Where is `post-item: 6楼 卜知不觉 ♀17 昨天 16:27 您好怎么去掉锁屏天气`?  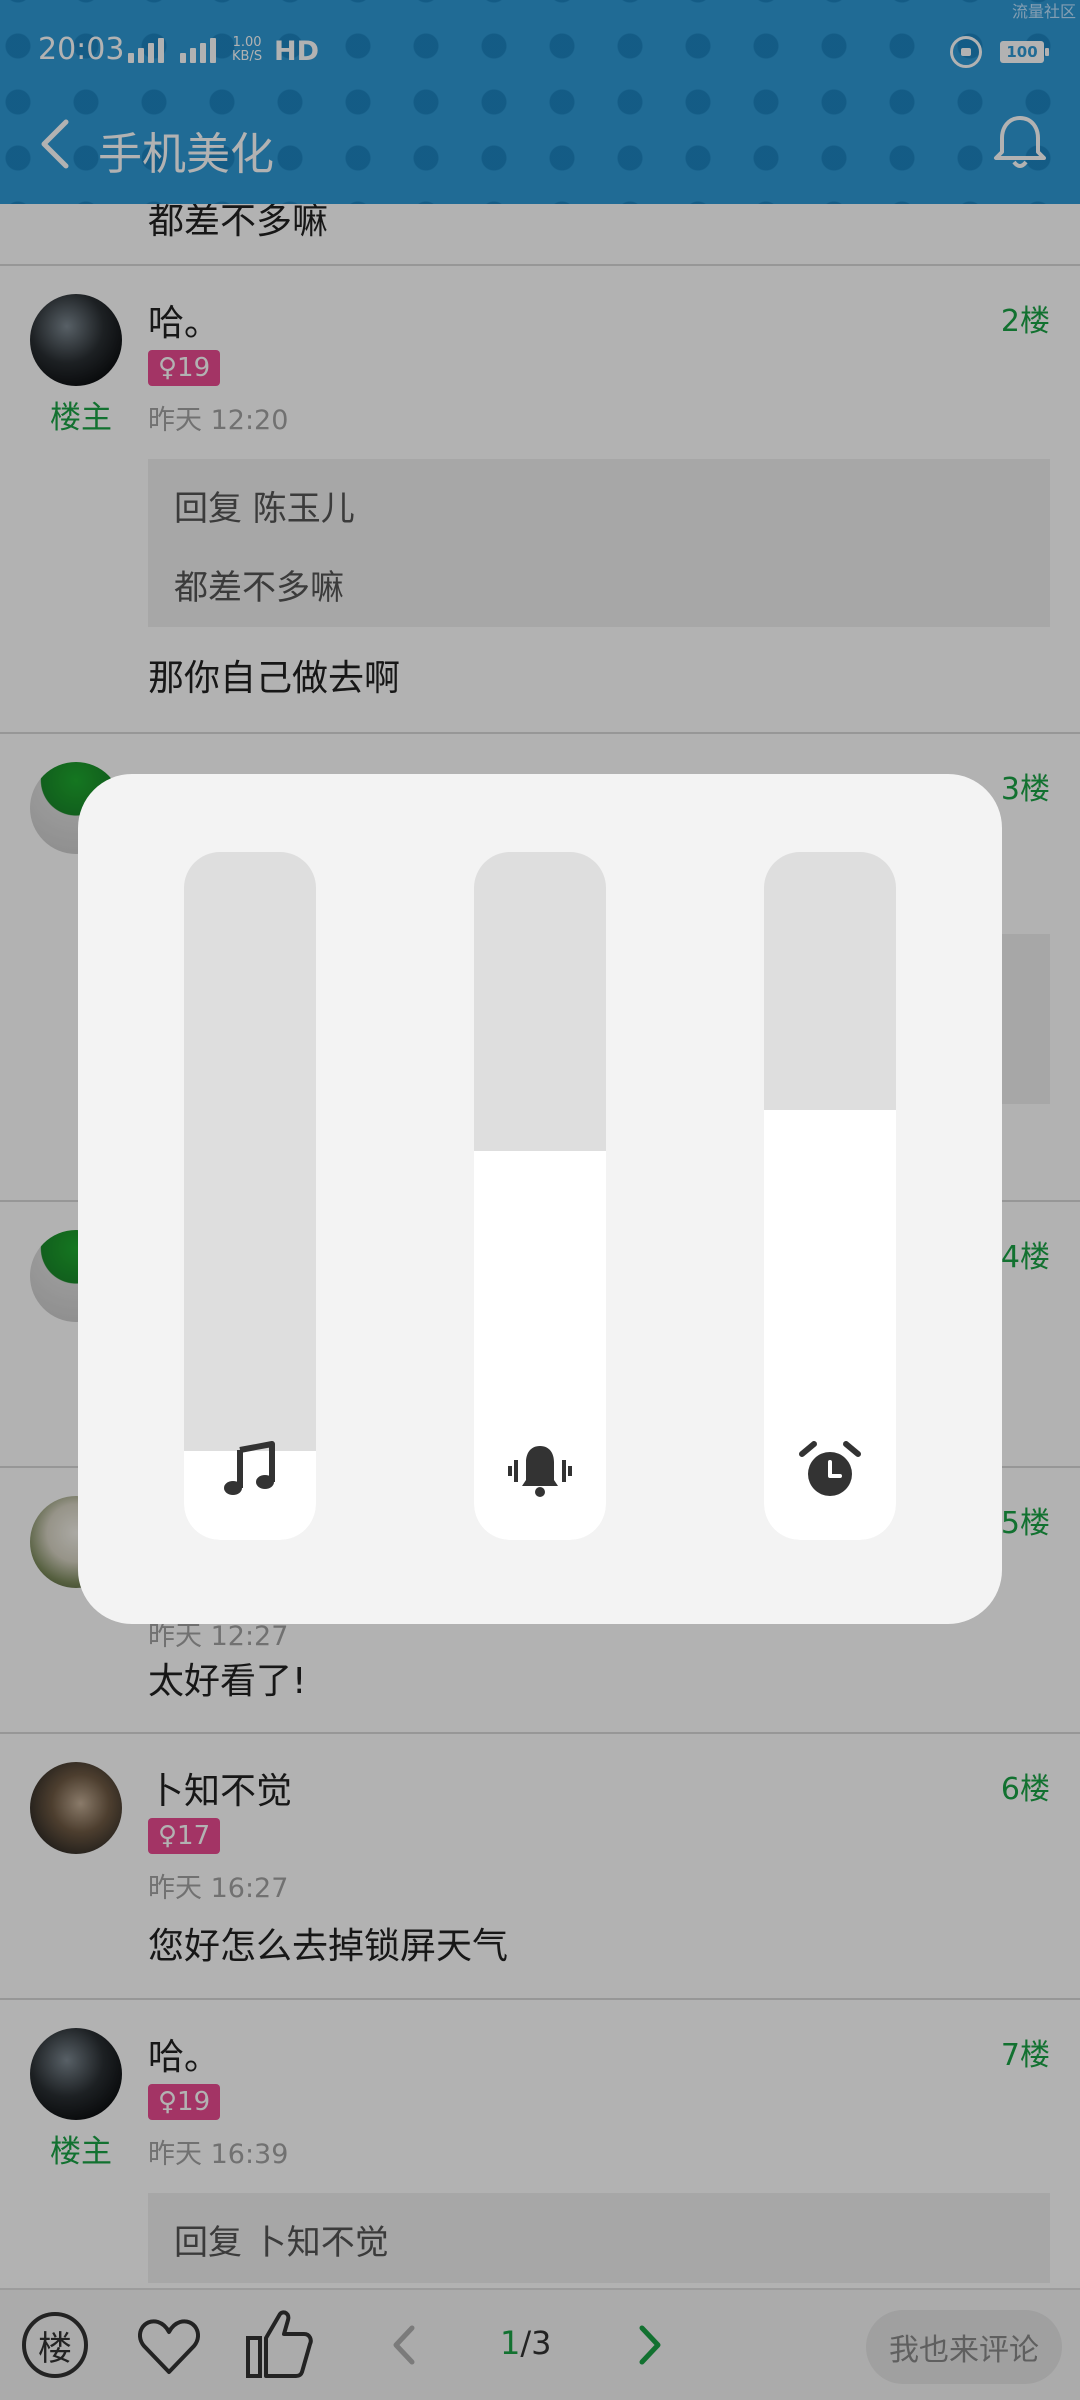 post-item: 6楼 卜知不觉 ♀17 昨天 16:27 您好怎么去掉锁屏天气 is located at coordinates (540, 1867).